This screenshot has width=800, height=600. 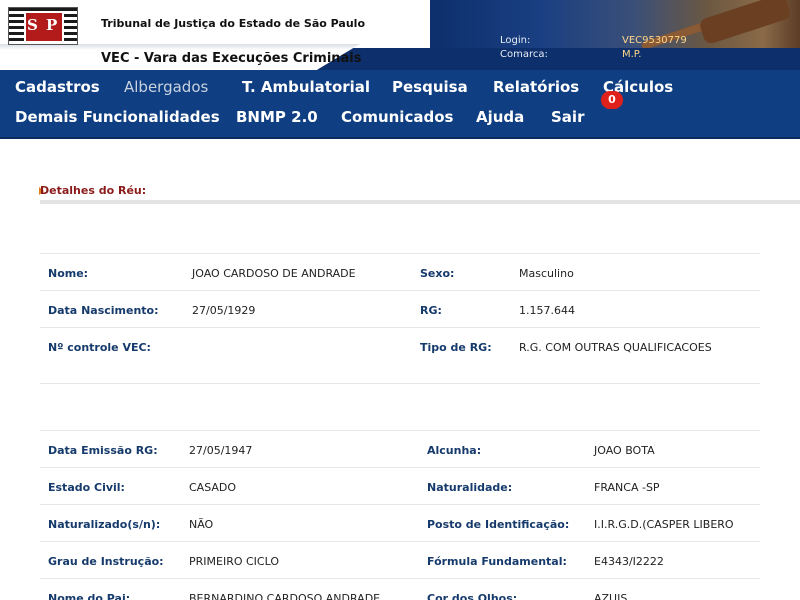 What do you see at coordinates (472, 596) in the screenshot?
I see `field-label: Cor dos Olhos:` at bounding box center [472, 596].